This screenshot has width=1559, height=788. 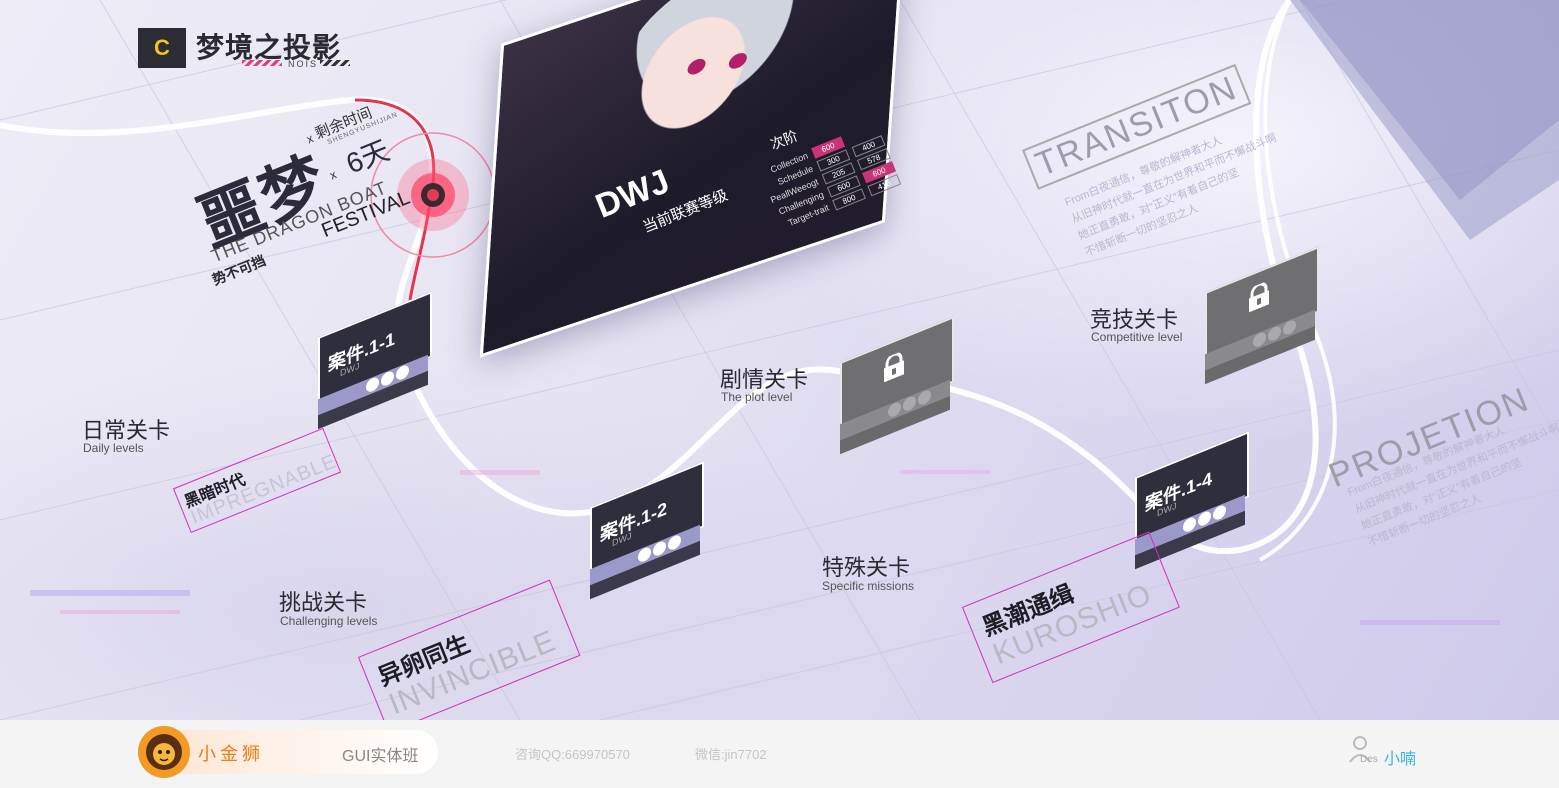 I want to click on level-sub-special: Specific missions, so click(x=868, y=586).